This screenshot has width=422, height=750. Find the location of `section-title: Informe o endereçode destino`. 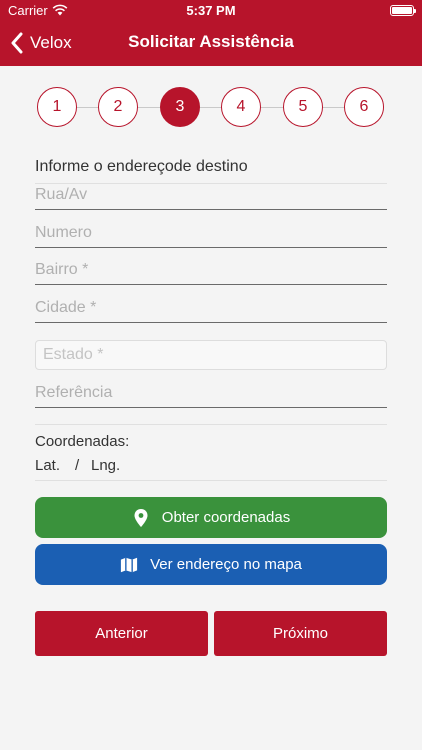

section-title: Informe o endereçode destino is located at coordinates (141, 166).